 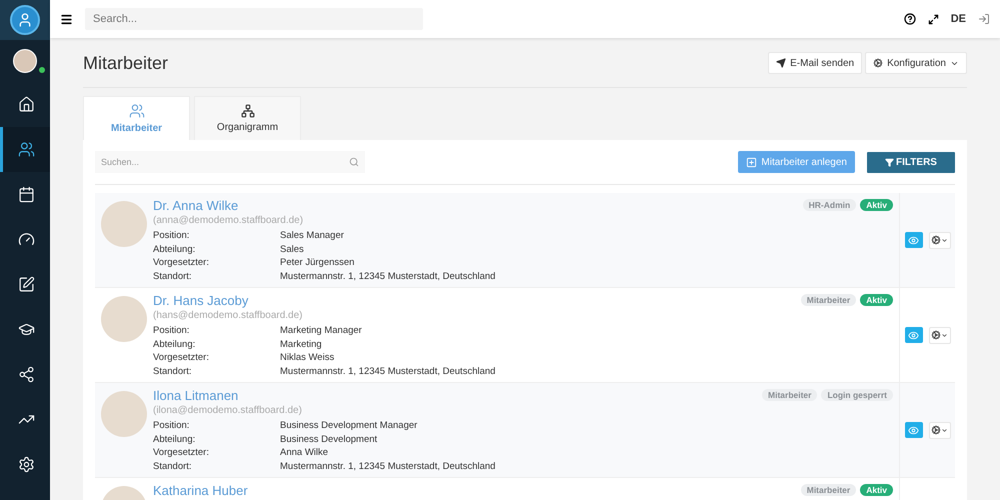 I want to click on plus-icon, so click(x=752, y=162).